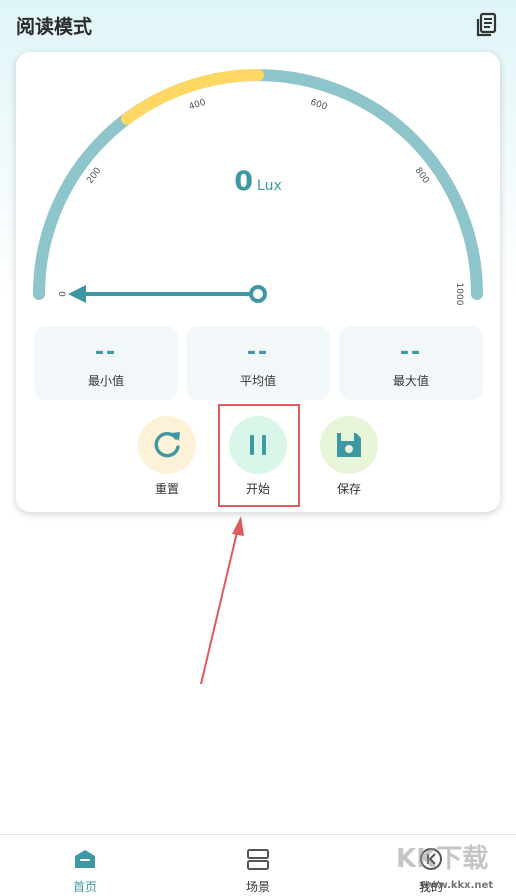  Describe the element at coordinates (198, 105) in the screenshot. I see `tick-label-400: 400` at that location.